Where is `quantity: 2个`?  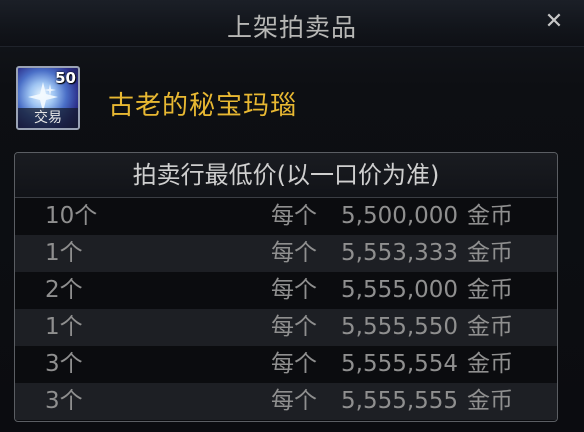 quantity: 2个 is located at coordinates (64, 290).